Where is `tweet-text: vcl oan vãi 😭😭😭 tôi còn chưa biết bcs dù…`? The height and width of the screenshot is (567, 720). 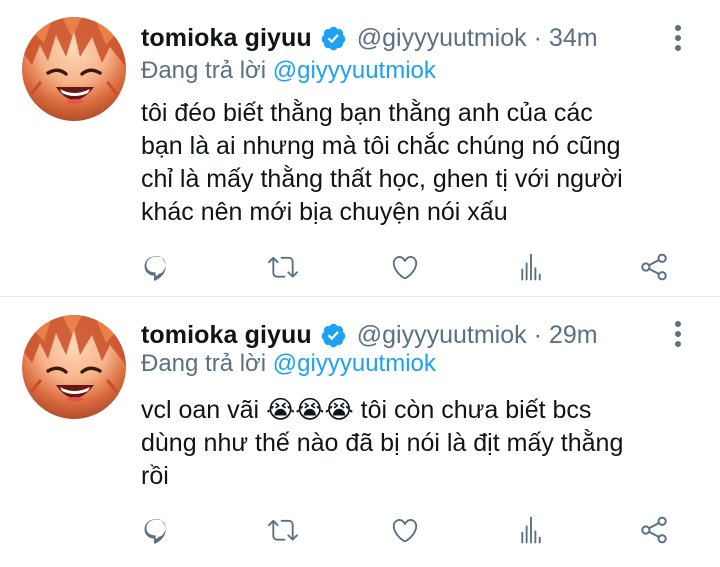 tweet-text: vcl oan vãi 😭😭😭 tôi còn chưa biết bcs dù… is located at coordinates (382, 443).